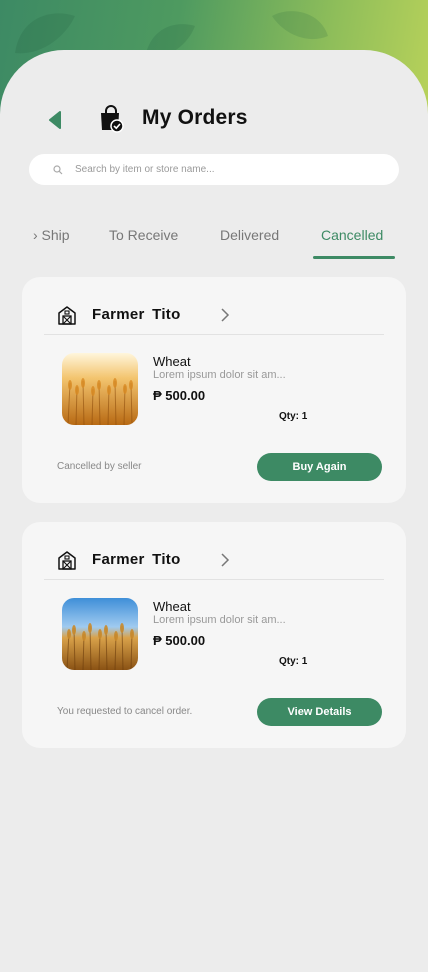  I want to click on decorative-leaf-icon, so click(300, 25).